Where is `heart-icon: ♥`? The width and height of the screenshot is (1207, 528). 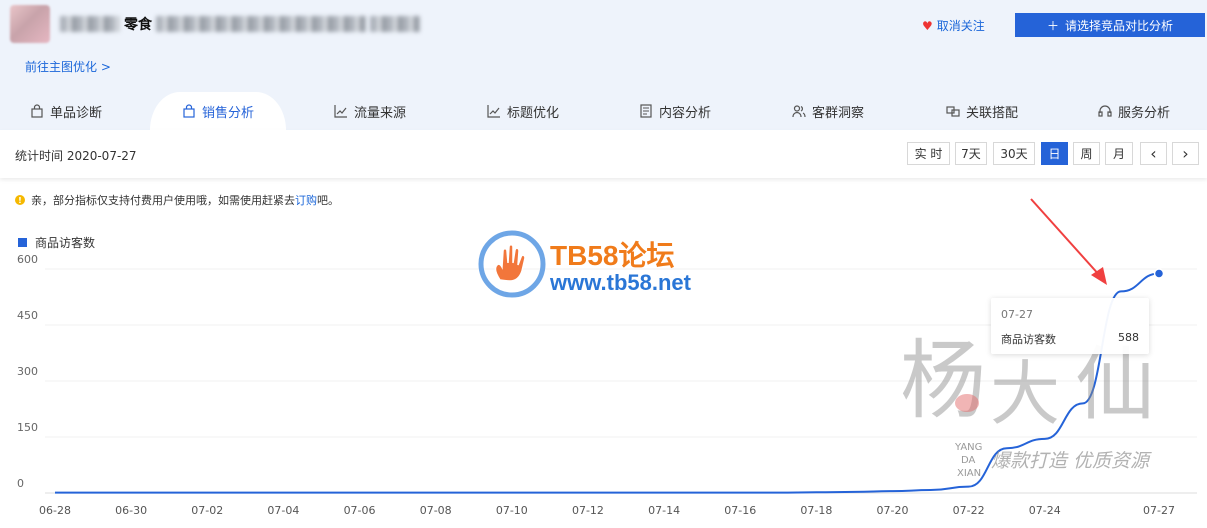
heart-icon: ♥ is located at coordinates (927, 25).